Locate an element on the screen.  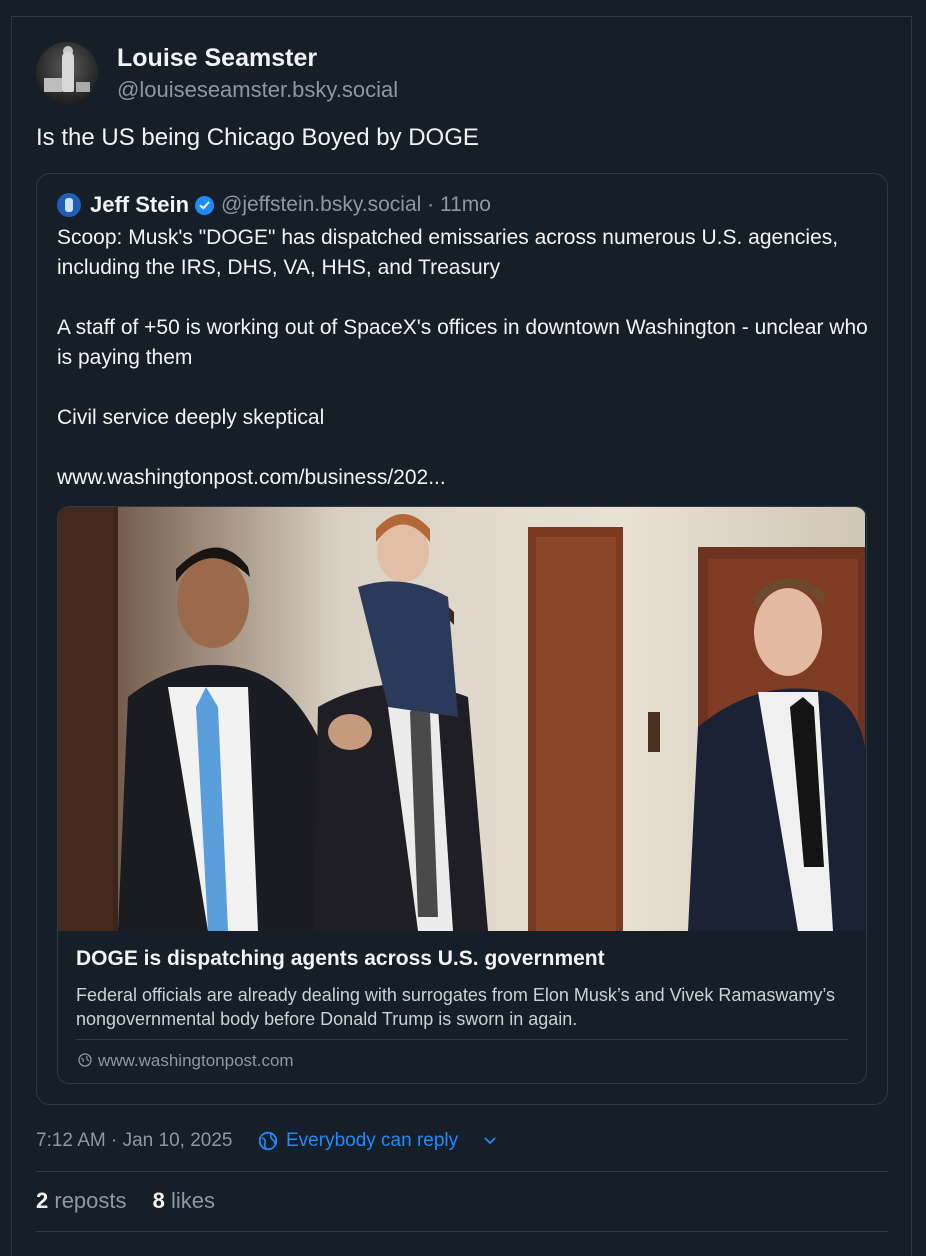
reposts-count: 2 is located at coordinates (42, 1200).